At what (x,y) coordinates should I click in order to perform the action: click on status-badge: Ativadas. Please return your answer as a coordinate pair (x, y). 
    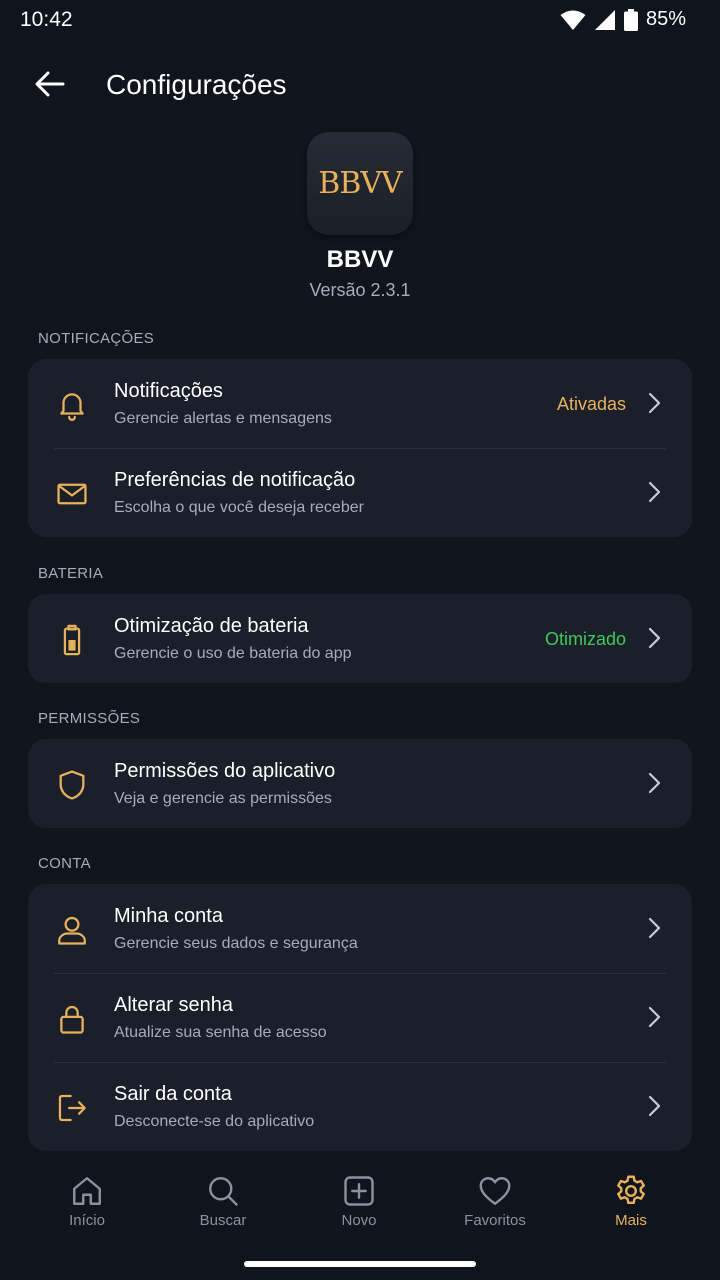
    Looking at the image, I should click on (591, 404).